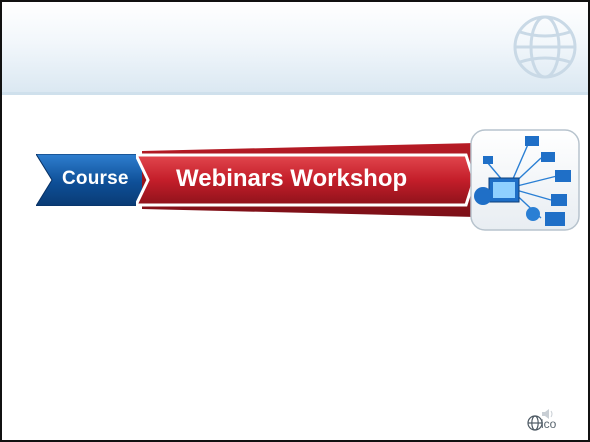 The height and width of the screenshot is (442, 590). Describe the element at coordinates (292, 178) in the screenshot. I see `slide-title: Webinars Workshop` at that location.